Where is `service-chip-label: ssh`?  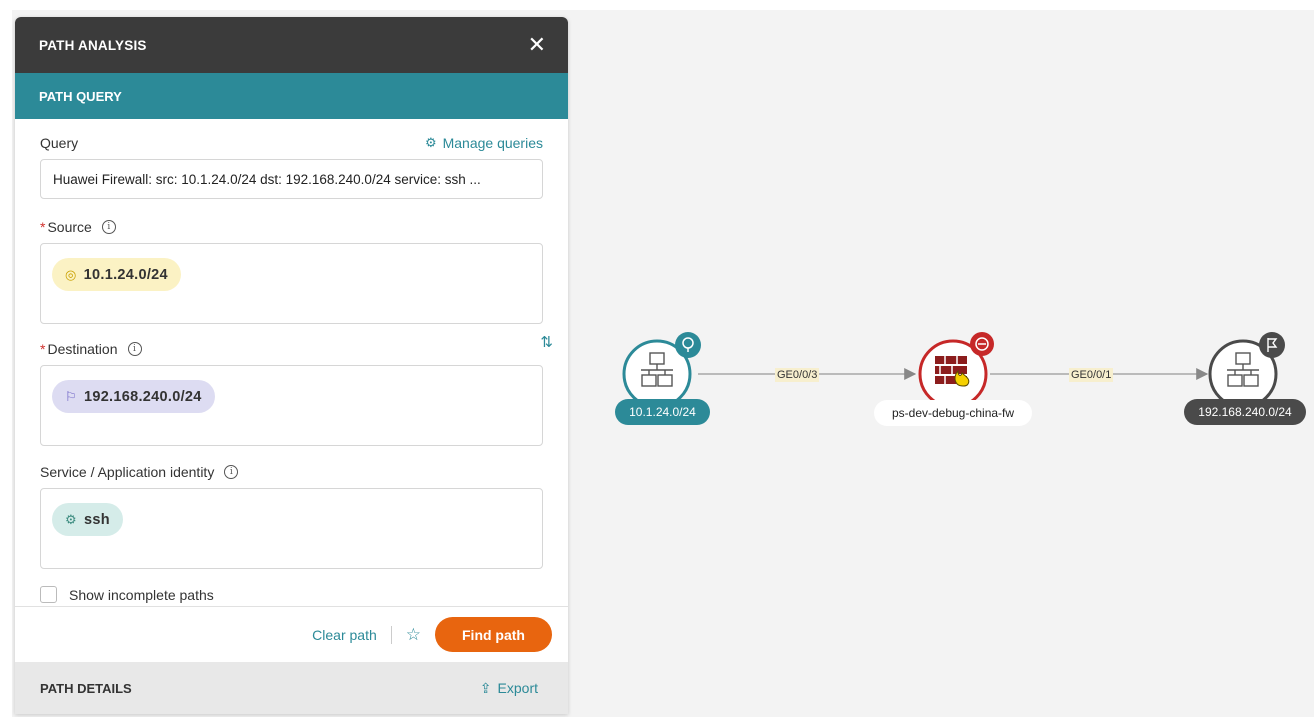
service-chip-label: ssh is located at coordinates (96, 519).